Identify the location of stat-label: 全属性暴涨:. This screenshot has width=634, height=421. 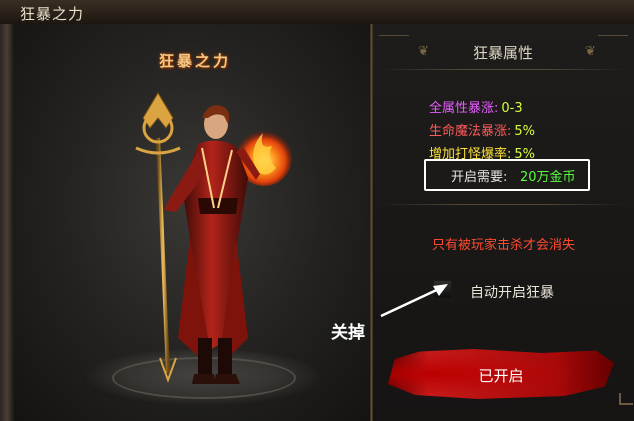
(464, 108).